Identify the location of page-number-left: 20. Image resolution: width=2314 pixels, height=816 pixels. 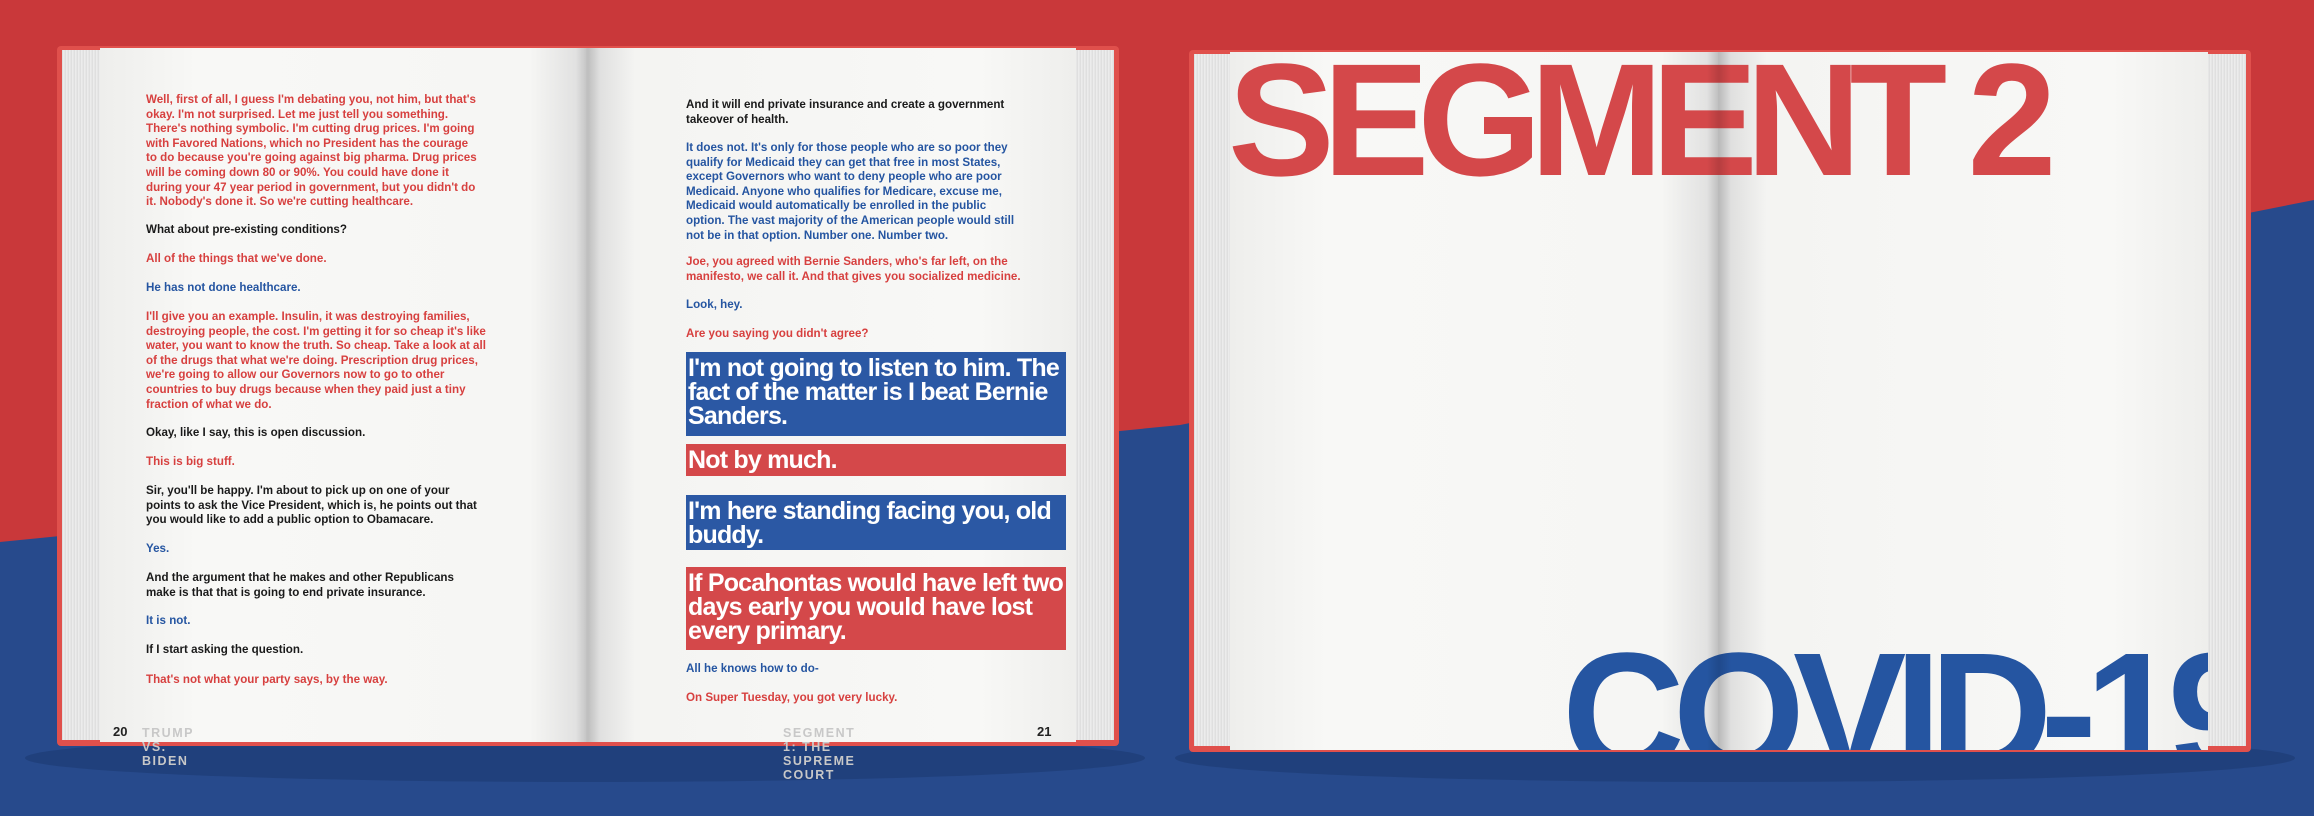
(120, 731).